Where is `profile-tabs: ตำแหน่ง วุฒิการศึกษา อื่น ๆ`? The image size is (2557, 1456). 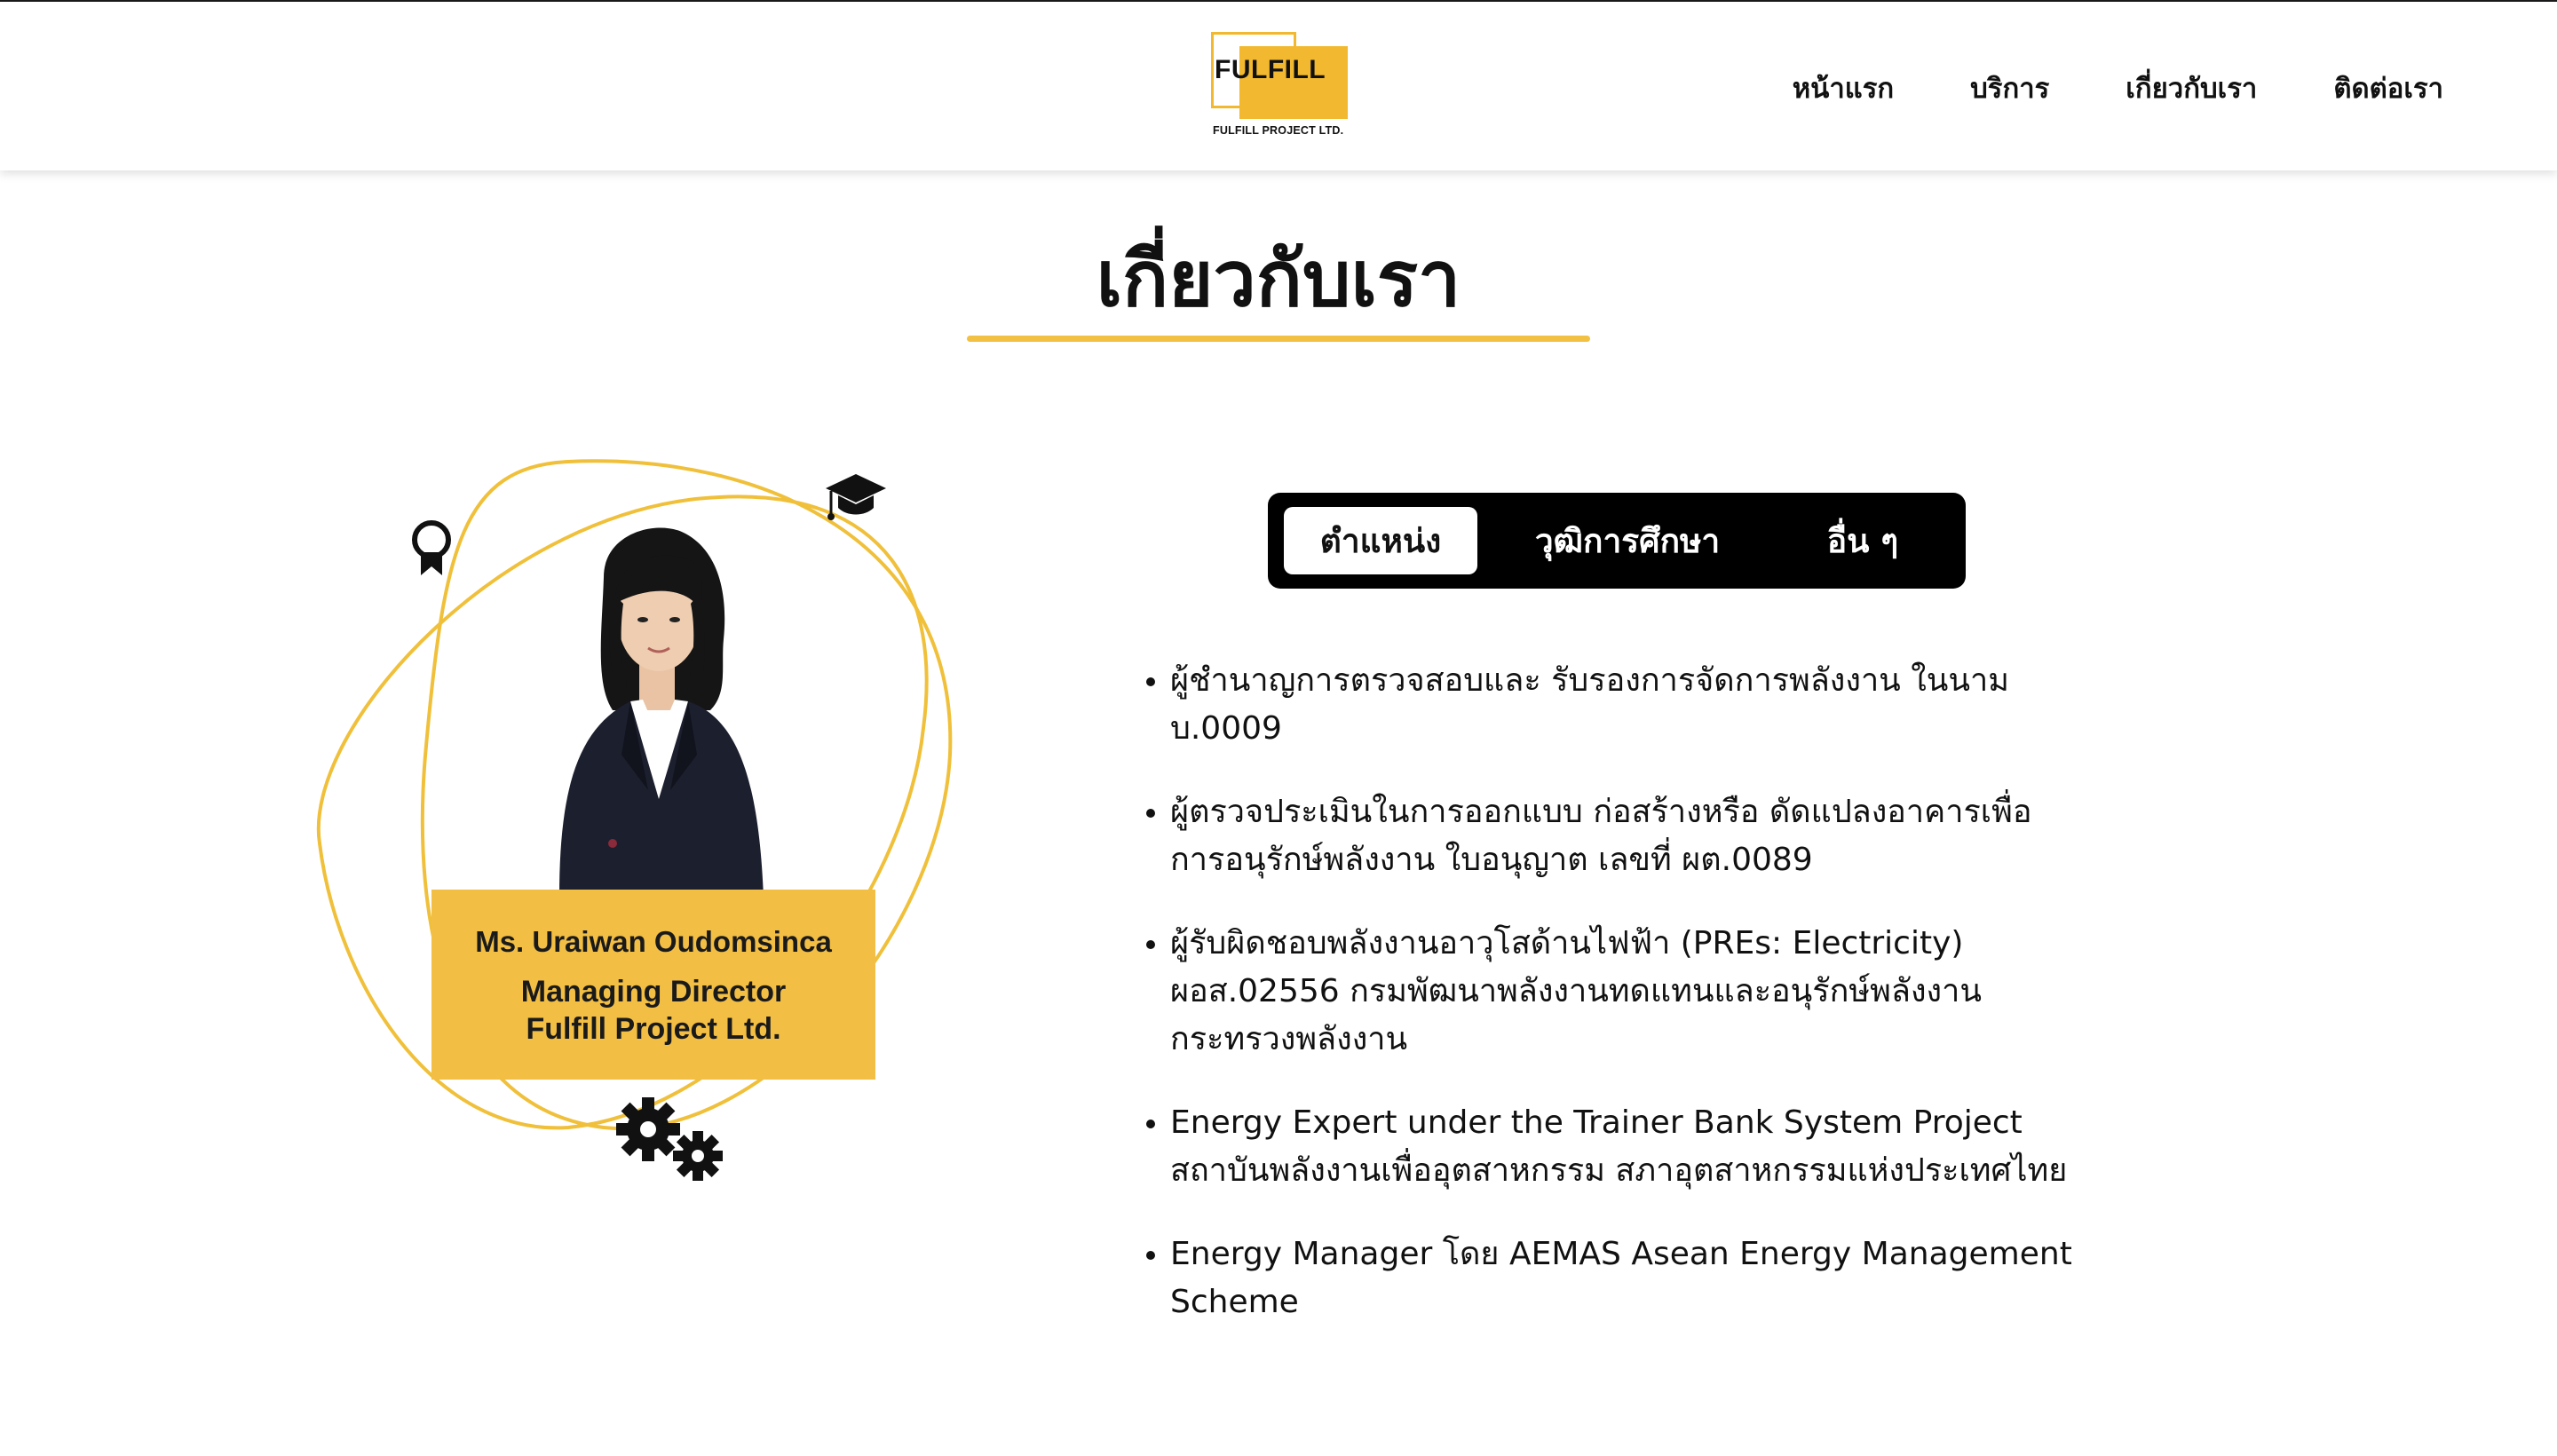
profile-tabs: ตำแหน่ง วุฒิการศึกษา อื่น ๆ is located at coordinates (1617, 541).